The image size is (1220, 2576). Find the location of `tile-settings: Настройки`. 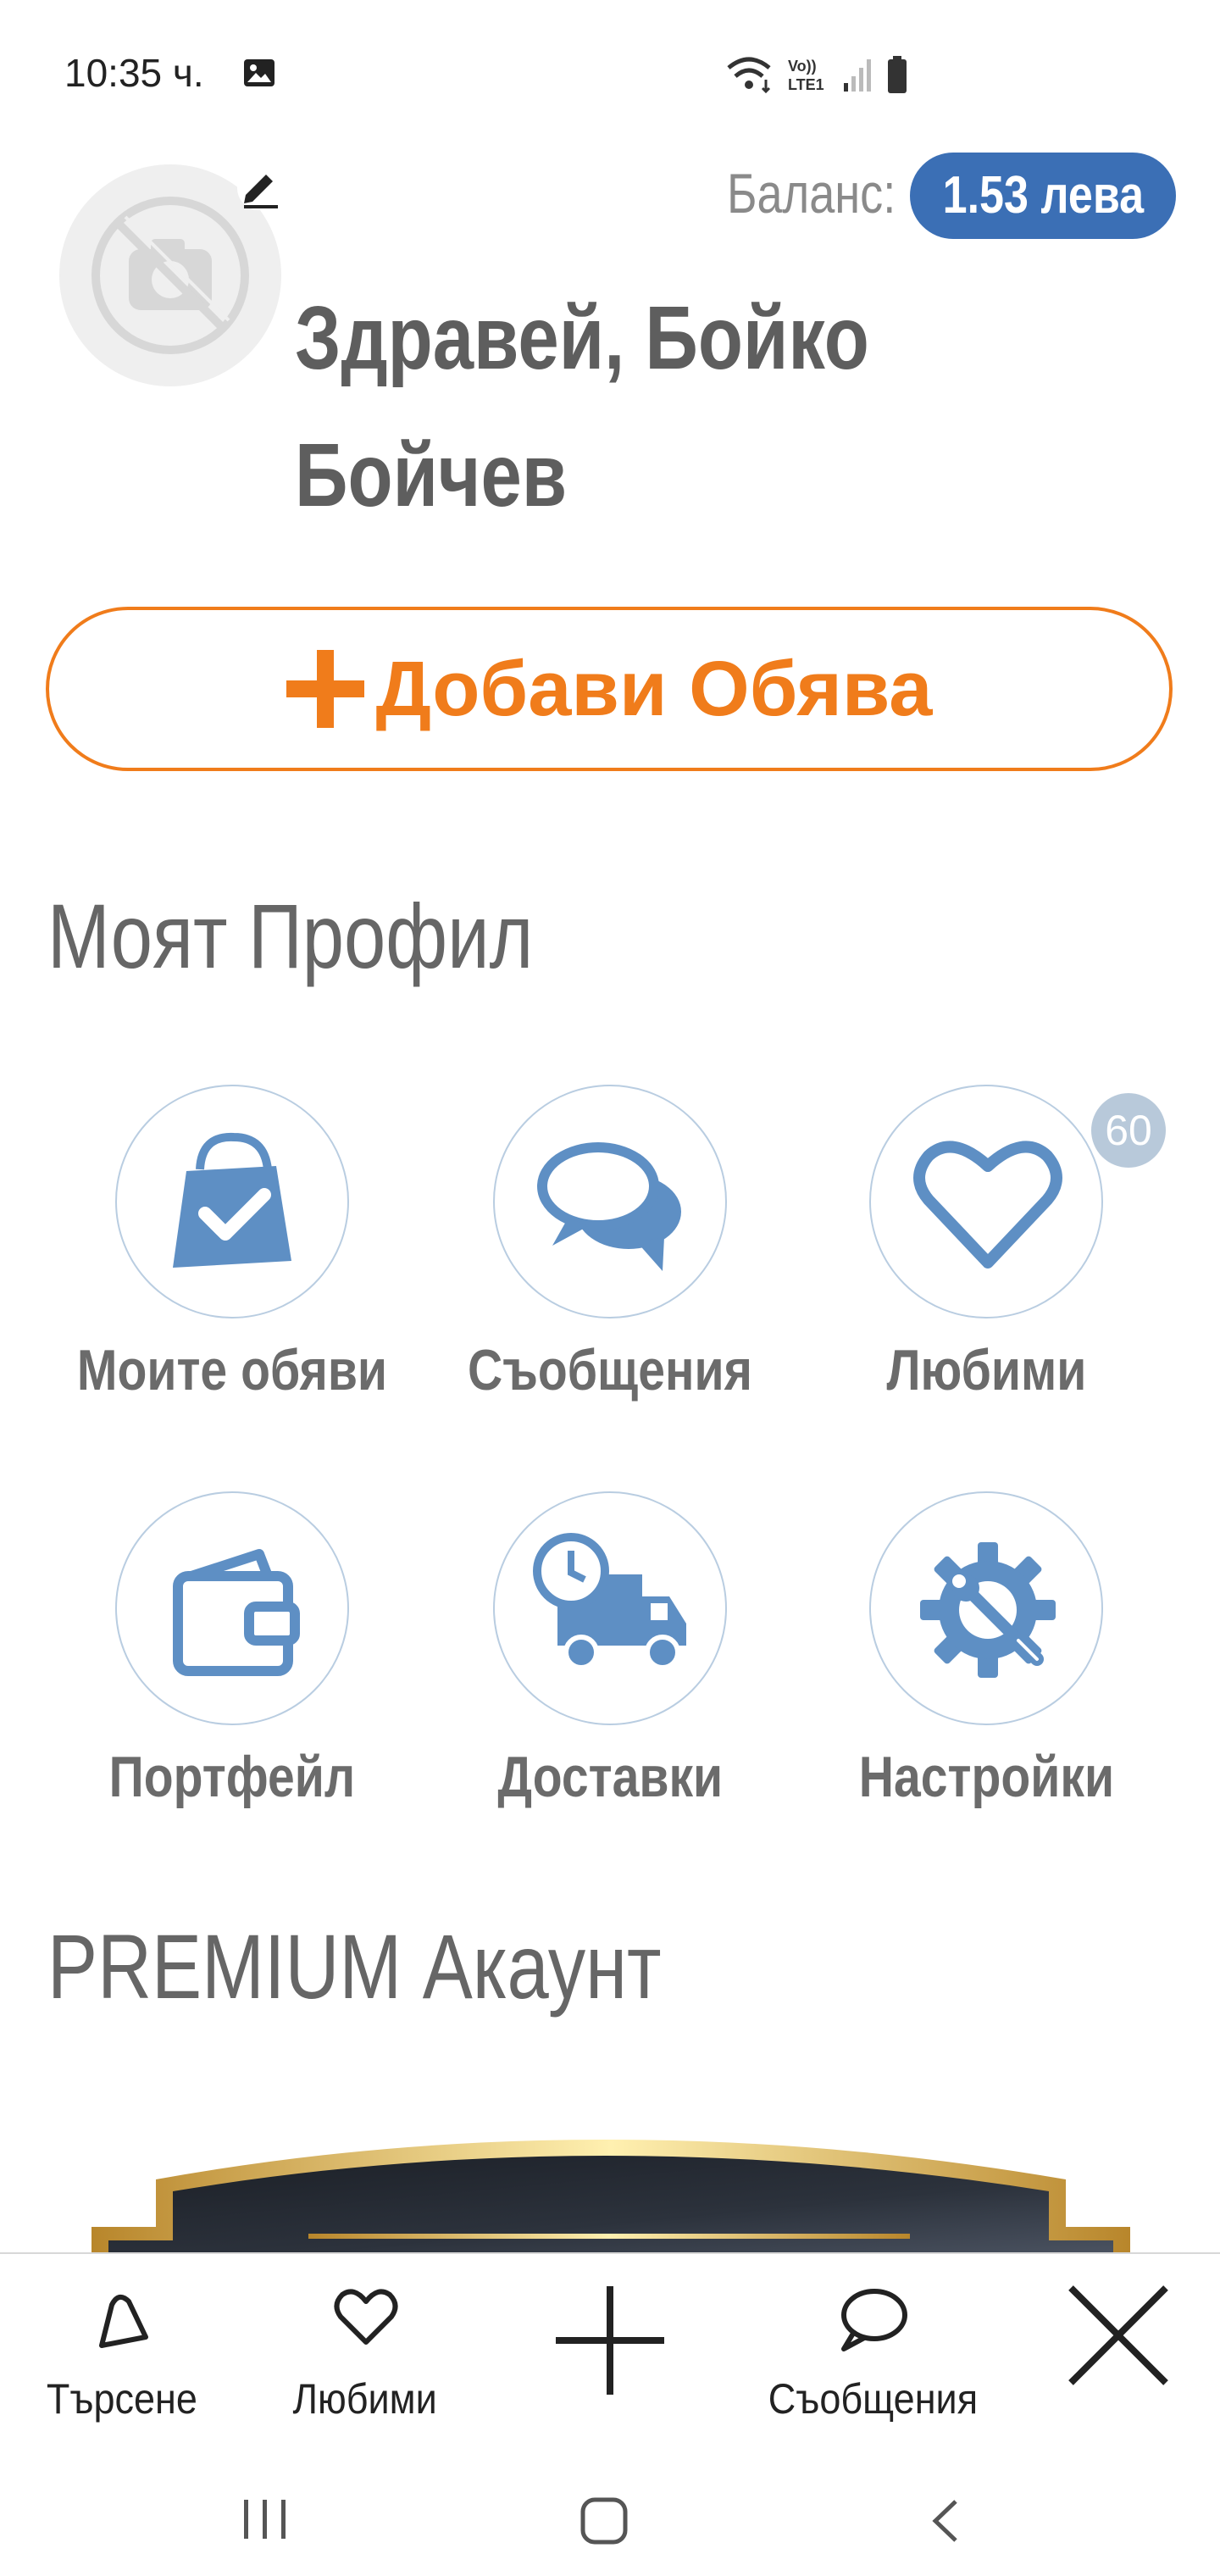

tile-settings: Настройки is located at coordinates (986, 1669).